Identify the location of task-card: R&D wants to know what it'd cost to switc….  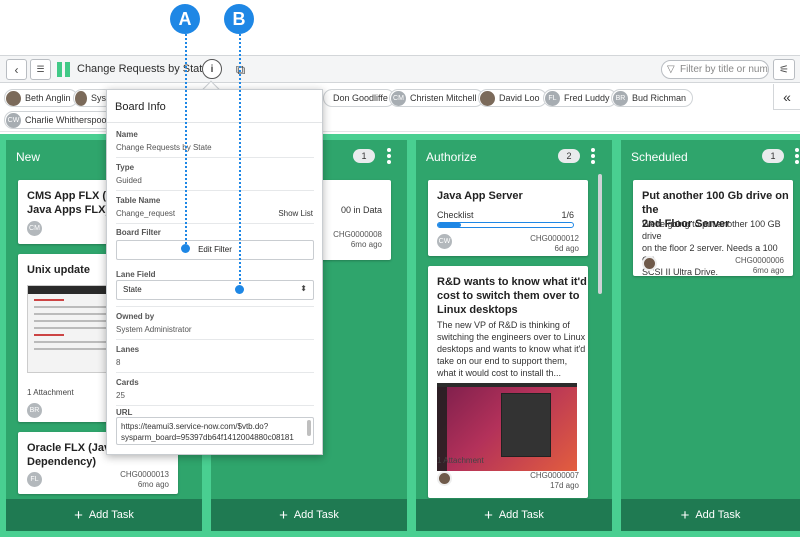
(508, 382).